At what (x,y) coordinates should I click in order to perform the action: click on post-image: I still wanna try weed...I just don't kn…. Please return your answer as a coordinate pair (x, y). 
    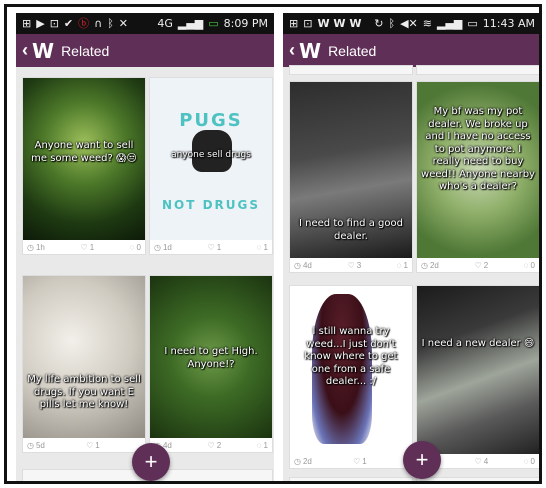
    Looking at the image, I should click on (351, 370).